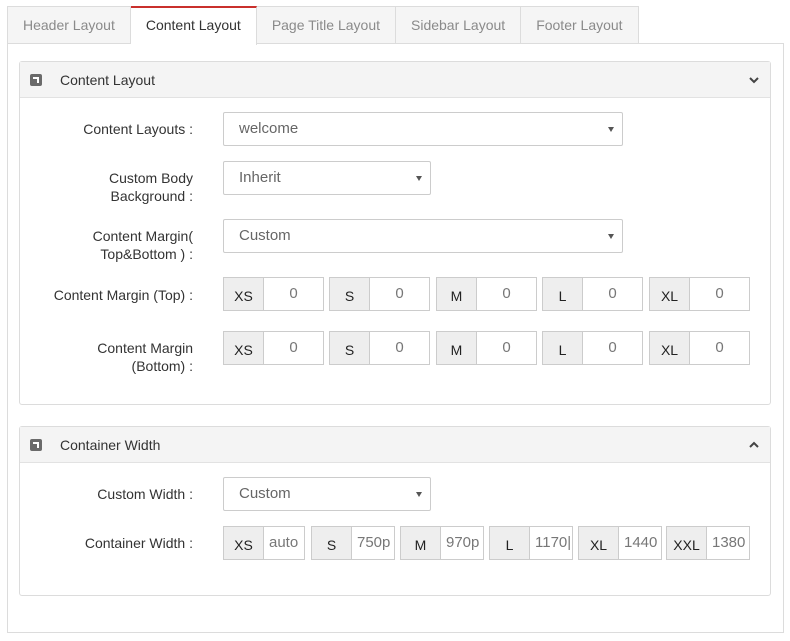  What do you see at coordinates (150, 178) in the screenshot?
I see `label-line: Custom Body` at bounding box center [150, 178].